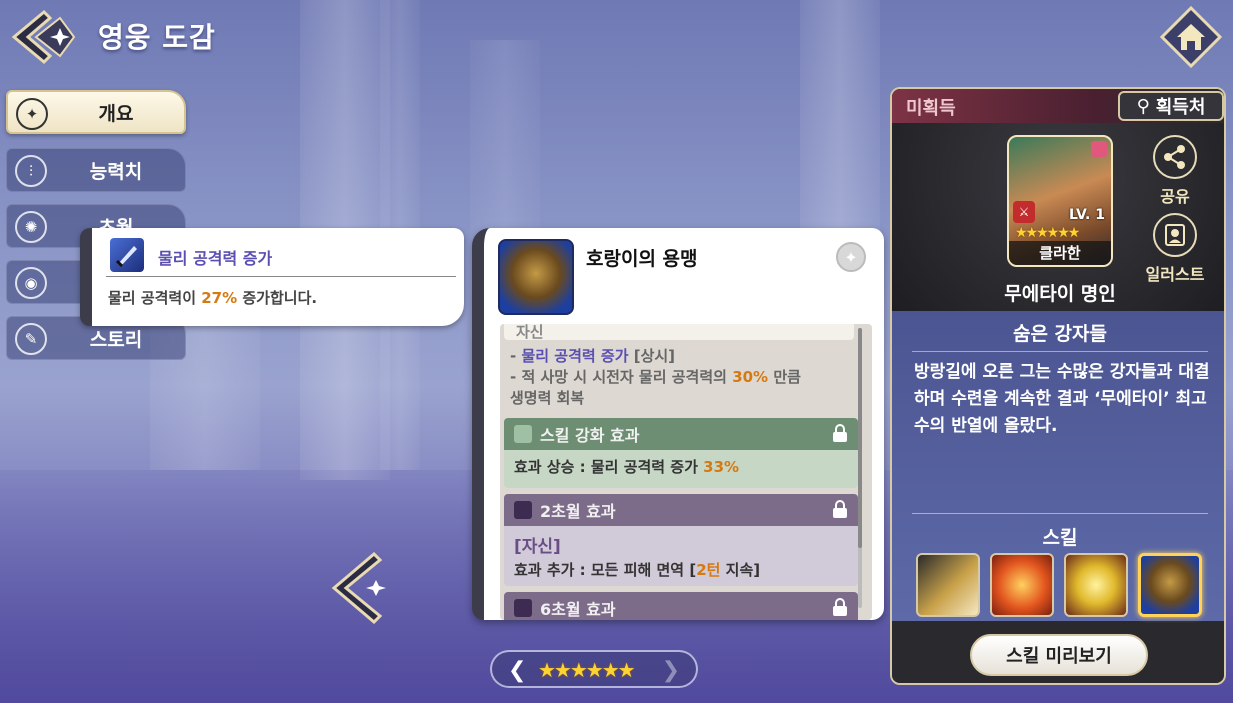  I want to click on home-button, so click(1191, 37).